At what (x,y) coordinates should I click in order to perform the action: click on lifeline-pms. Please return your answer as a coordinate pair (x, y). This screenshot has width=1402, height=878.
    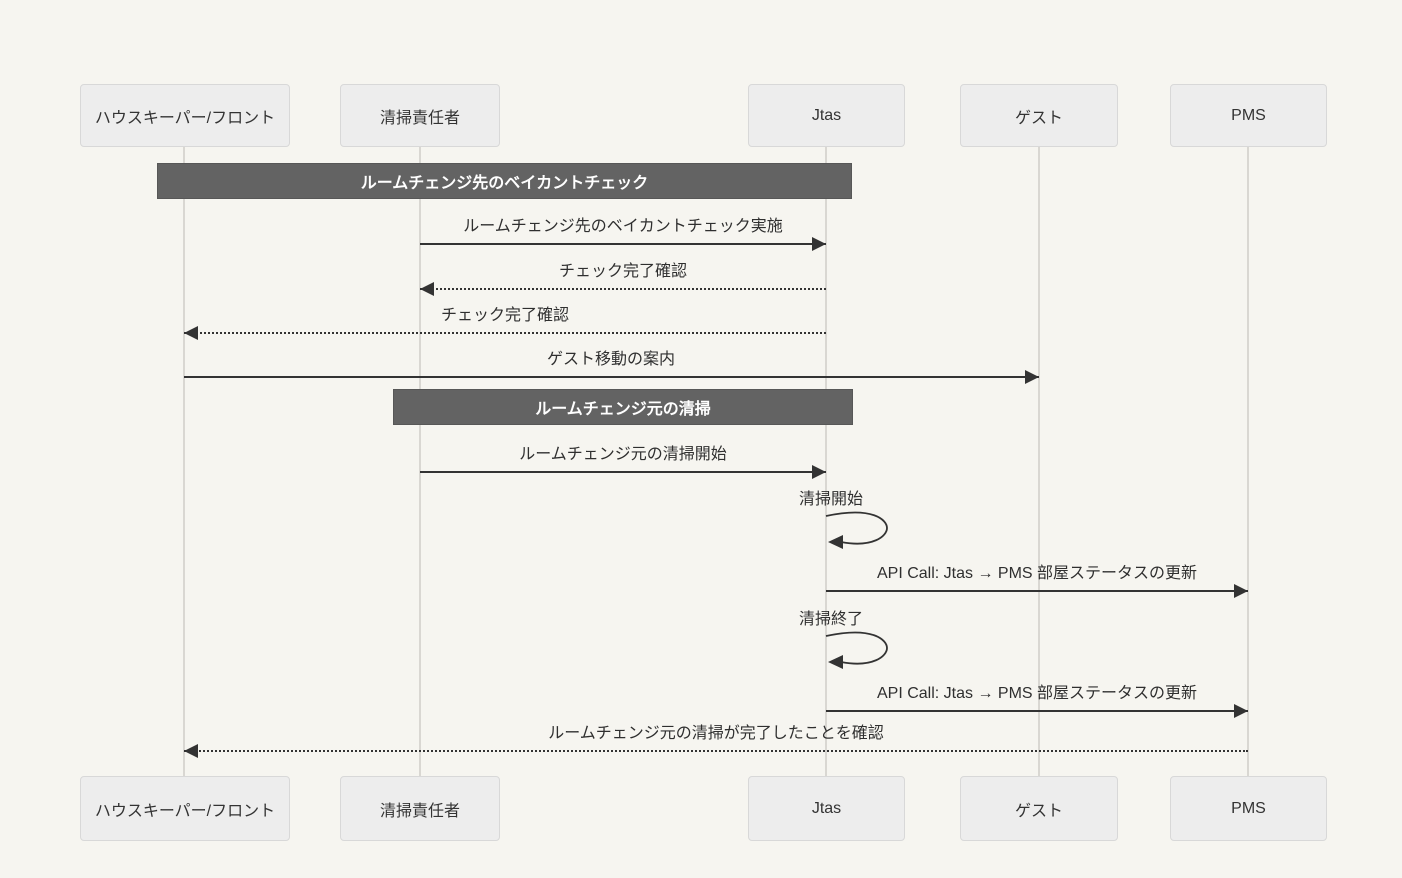
    Looking at the image, I should click on (1248, 461).